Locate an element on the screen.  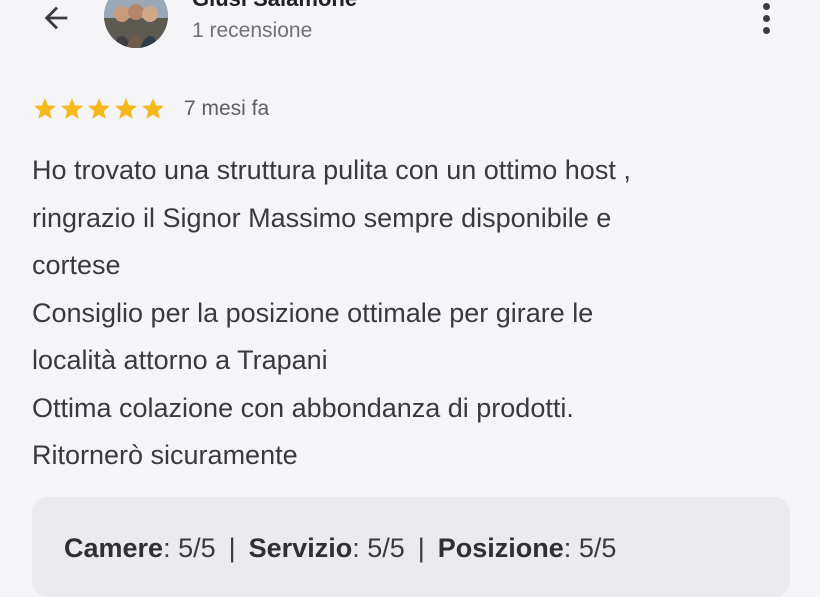
review-count: 1 recensione is located at coordinates (252, 30).